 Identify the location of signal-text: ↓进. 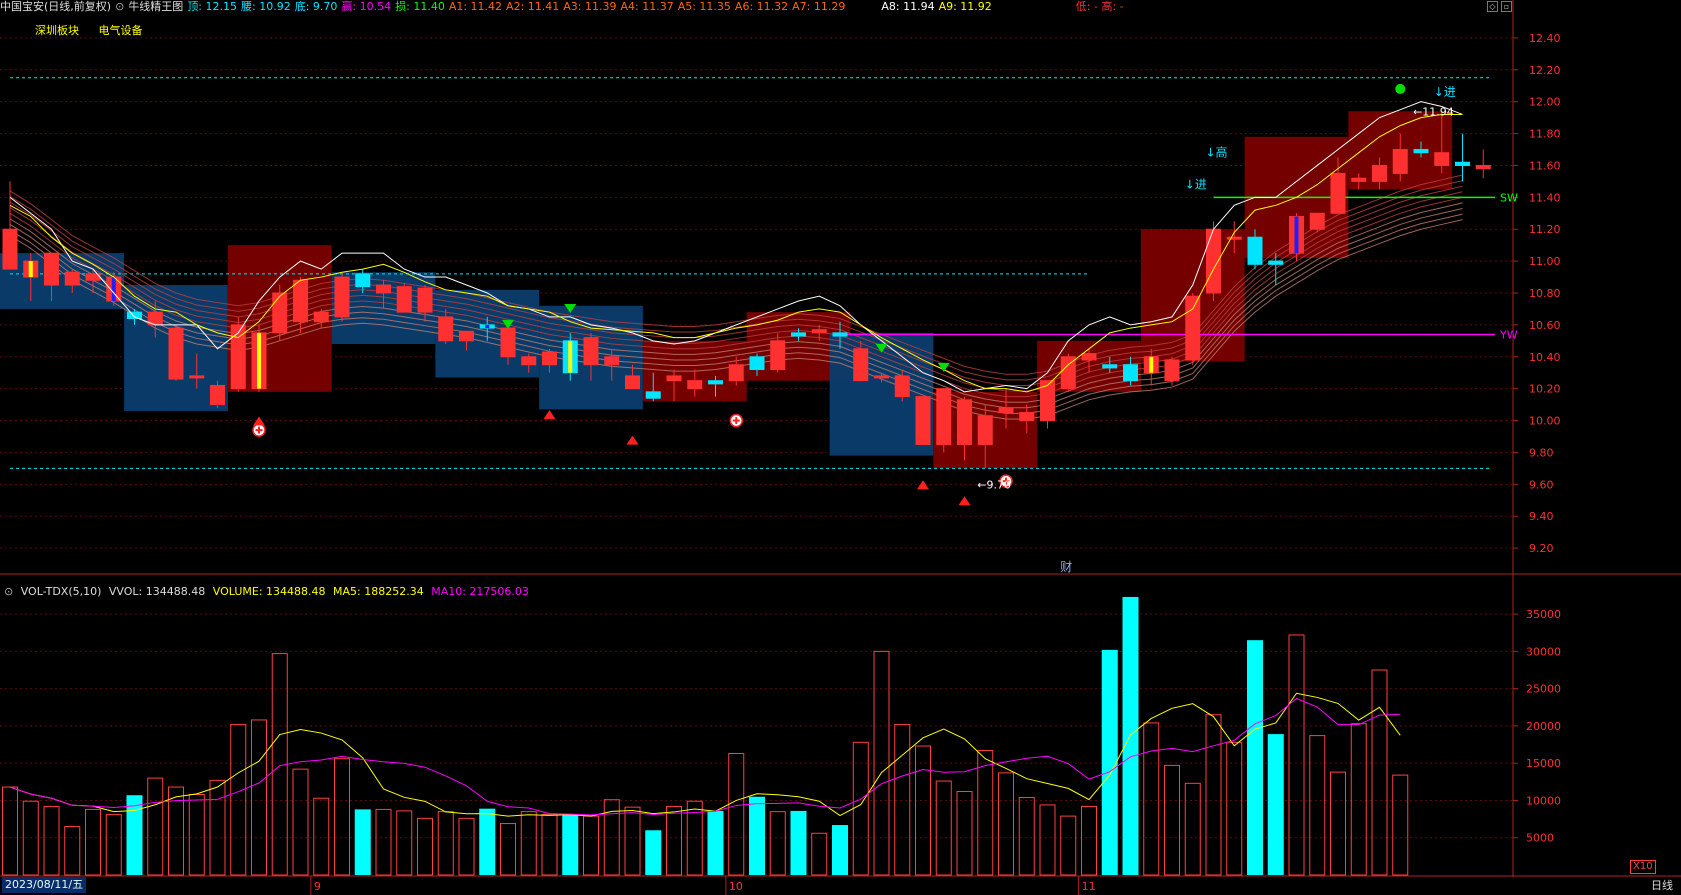
(1445, 92).